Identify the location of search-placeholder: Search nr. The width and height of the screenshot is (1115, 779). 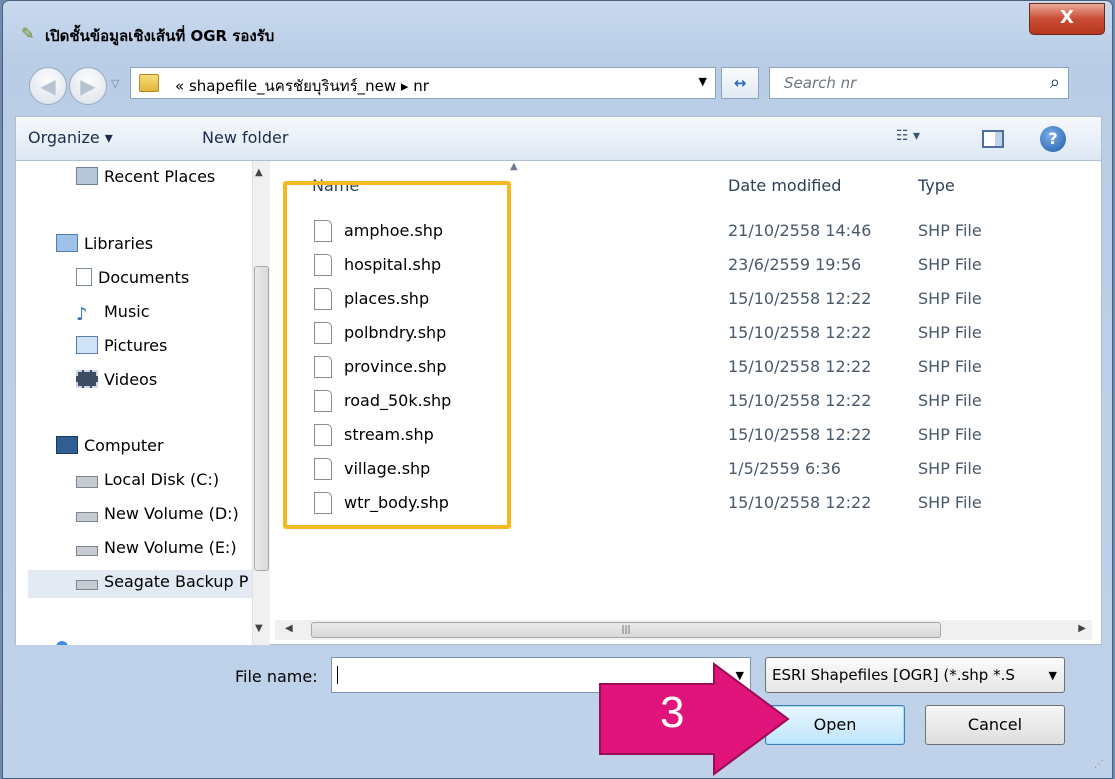
(820, 83).